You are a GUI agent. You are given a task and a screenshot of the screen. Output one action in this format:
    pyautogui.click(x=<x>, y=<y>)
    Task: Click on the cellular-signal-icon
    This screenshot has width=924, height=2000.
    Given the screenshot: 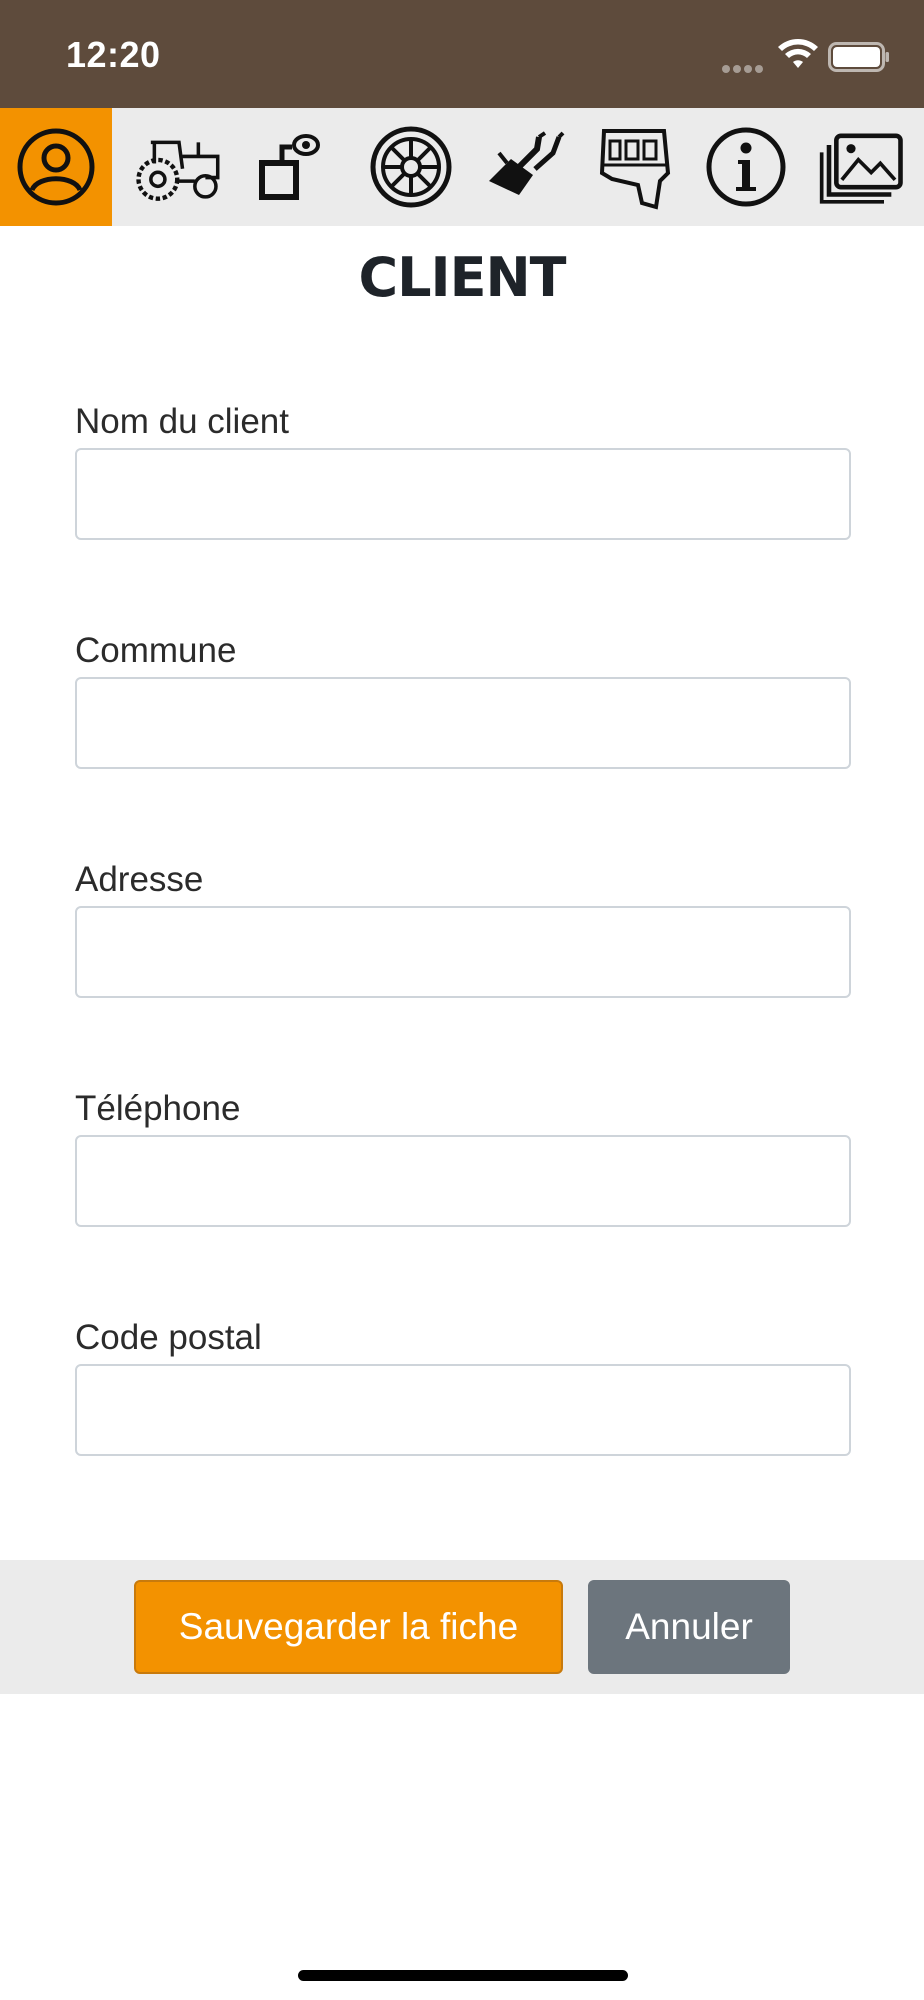 What is the action you would take?
    pyautogui.click(x=744, y=66)
    